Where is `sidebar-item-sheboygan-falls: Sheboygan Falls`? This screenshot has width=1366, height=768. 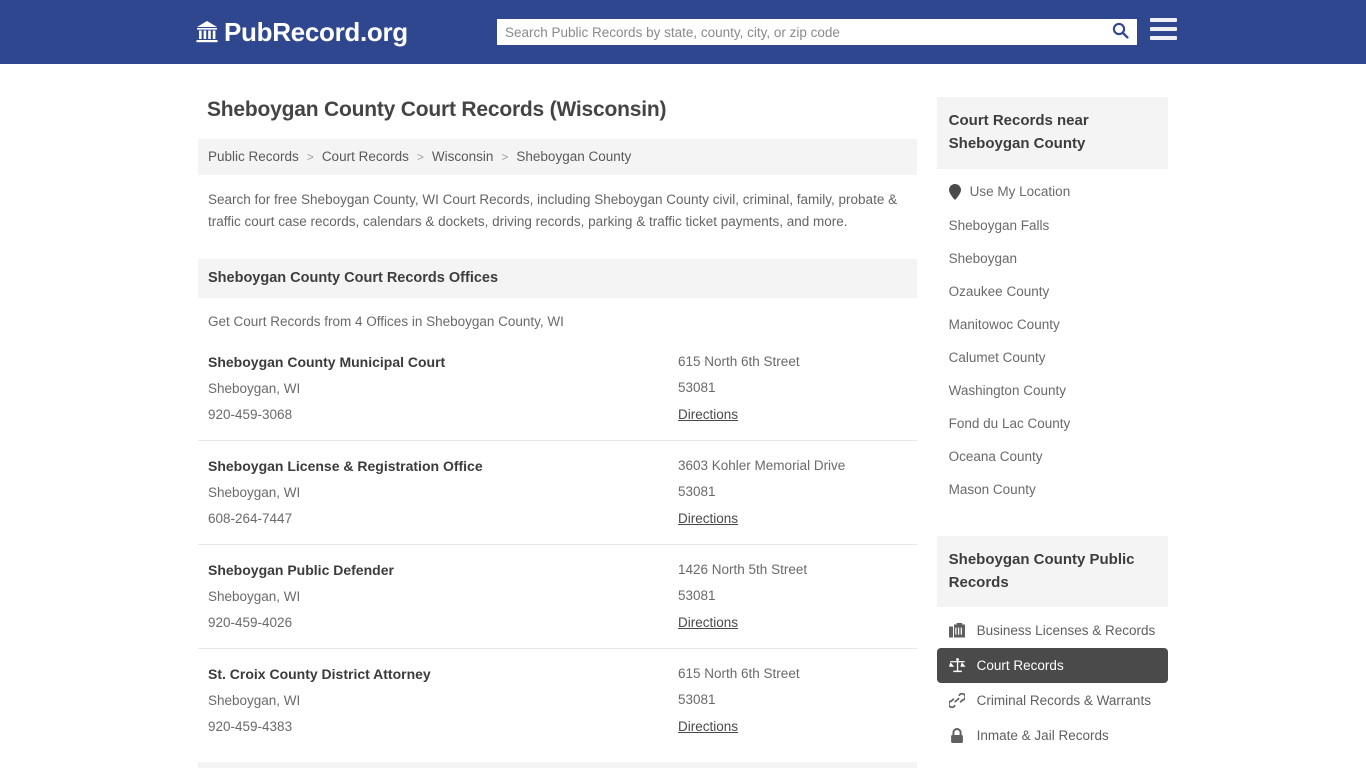 sidebar-item-sheboygan-falls: Sheboygan Falls is located at coordinates (1052, 225).